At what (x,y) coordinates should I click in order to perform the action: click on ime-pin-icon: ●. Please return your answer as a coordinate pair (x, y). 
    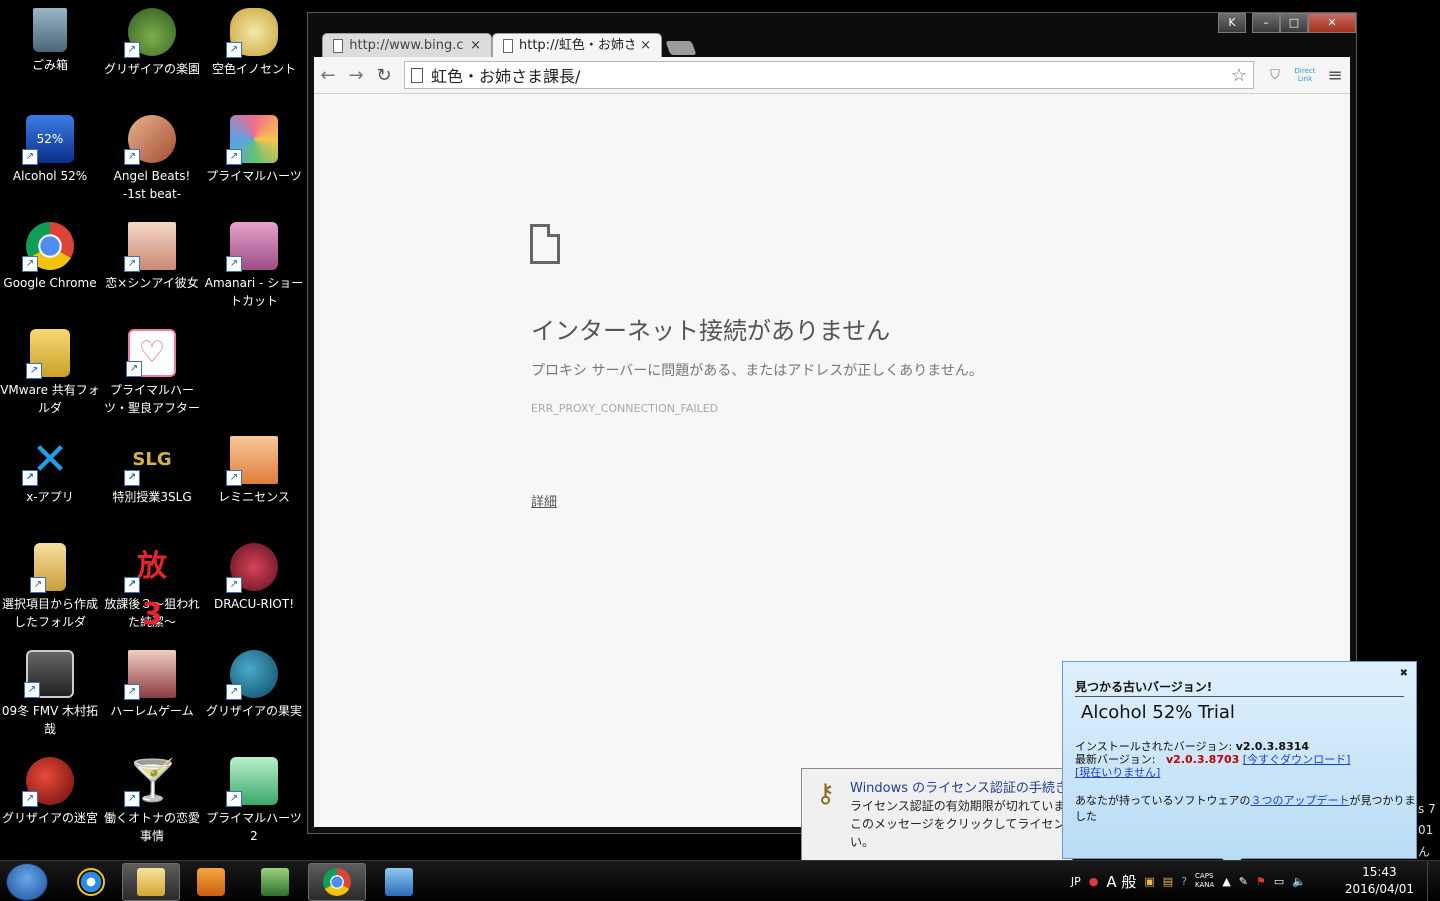
    Looking at the image, I should click on (1094, 881).